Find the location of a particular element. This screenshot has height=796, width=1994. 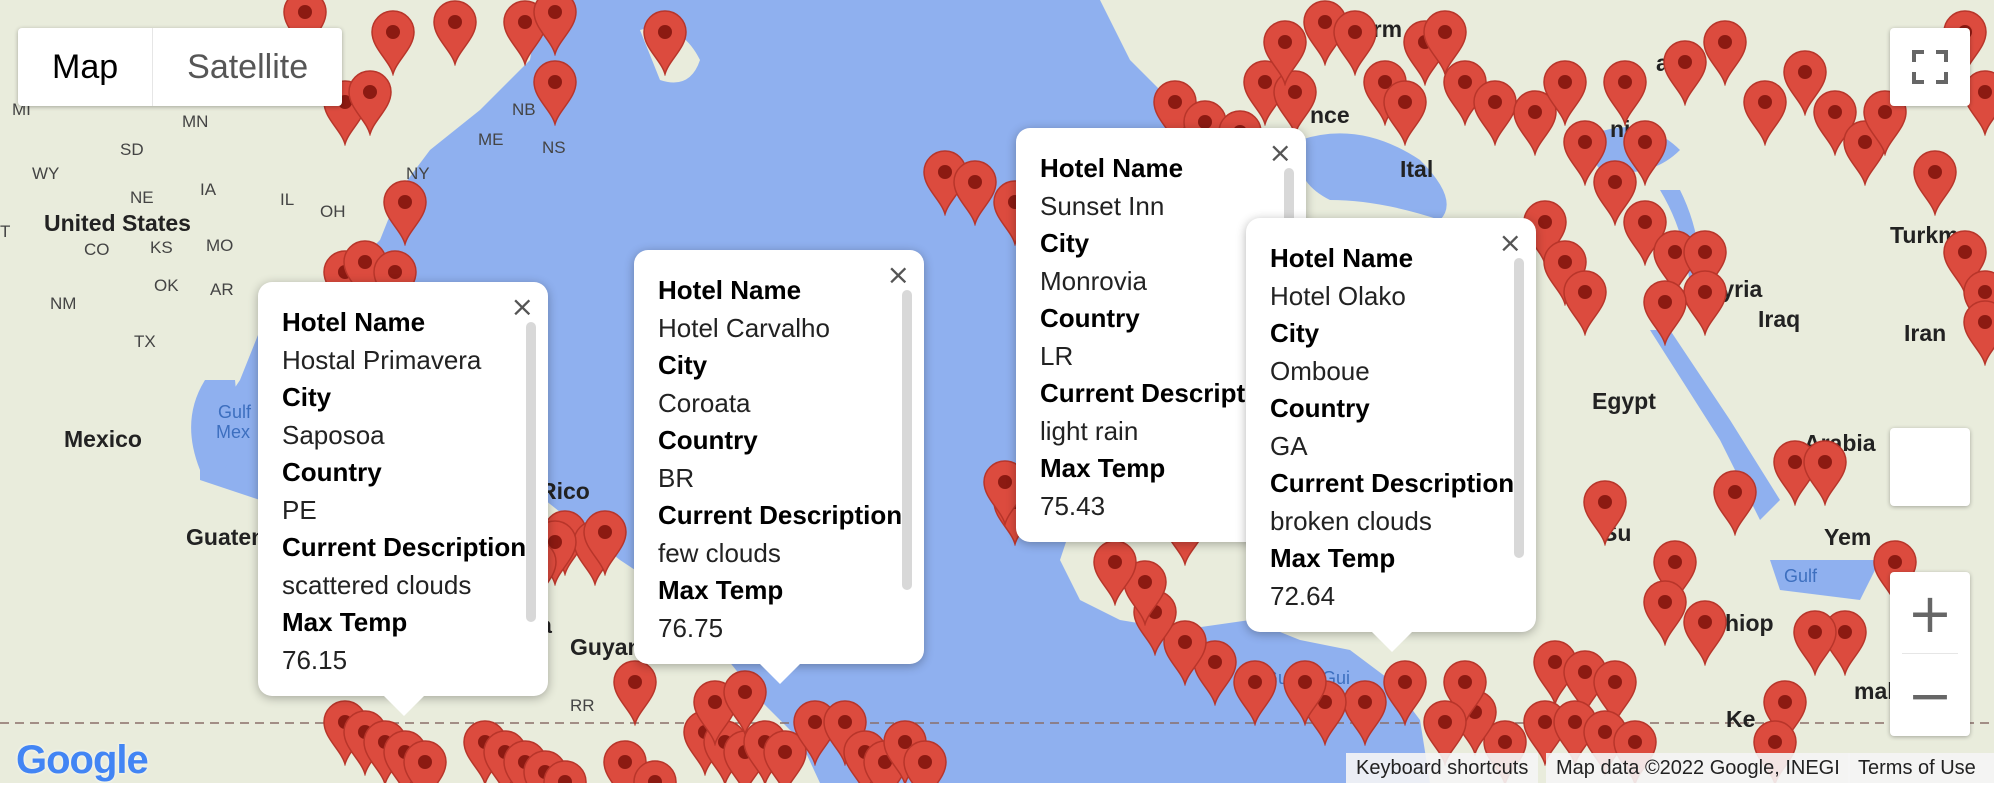

zoom-out-button: − is located at coordinates (1930, 695).